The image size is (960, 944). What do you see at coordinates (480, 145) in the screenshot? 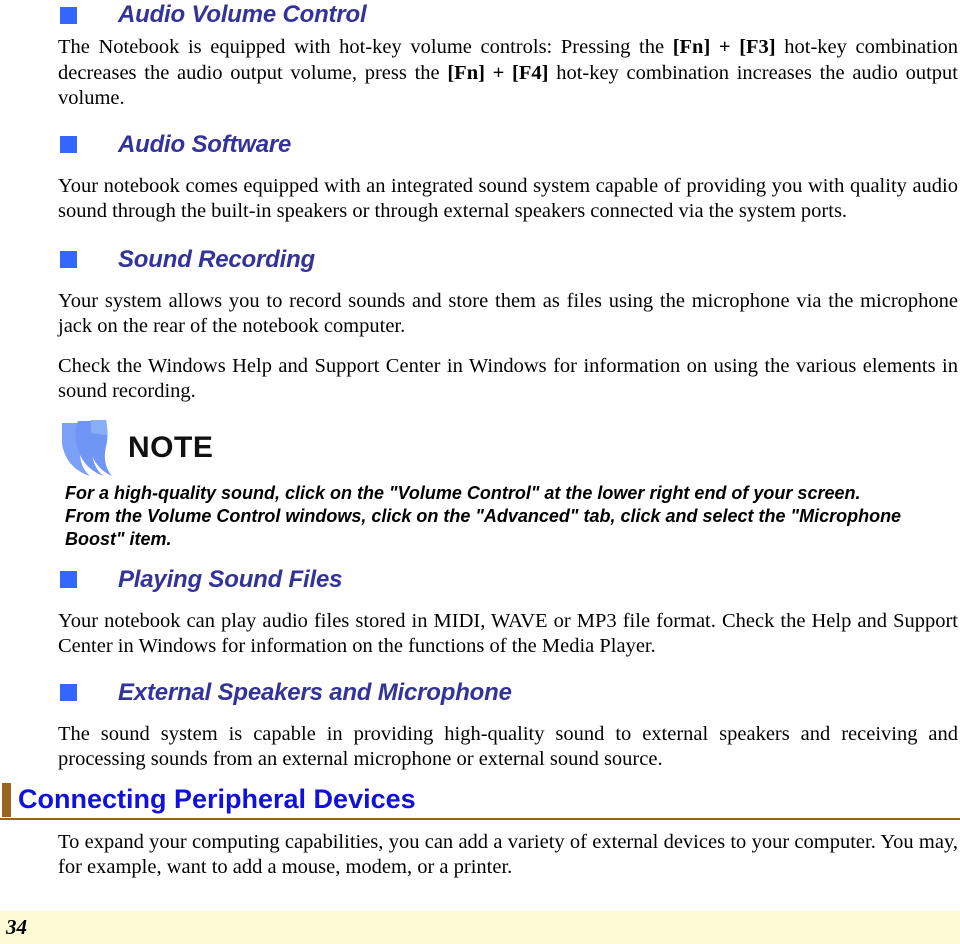
I see `section-heading-audio-software: Audio Software` at bounding box center [480, 145].